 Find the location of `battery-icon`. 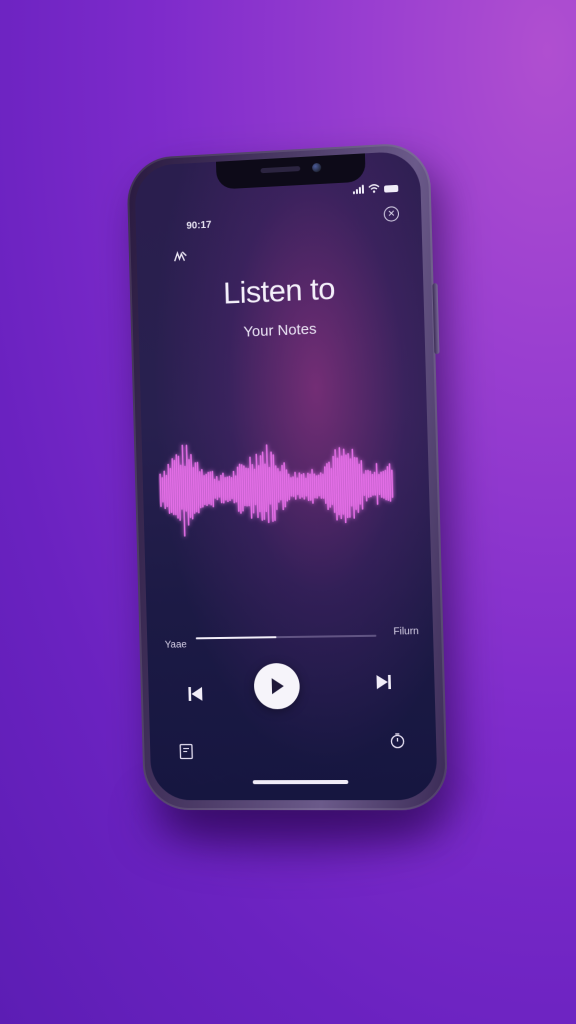

battery-icon is located at coordinates (391, 188).